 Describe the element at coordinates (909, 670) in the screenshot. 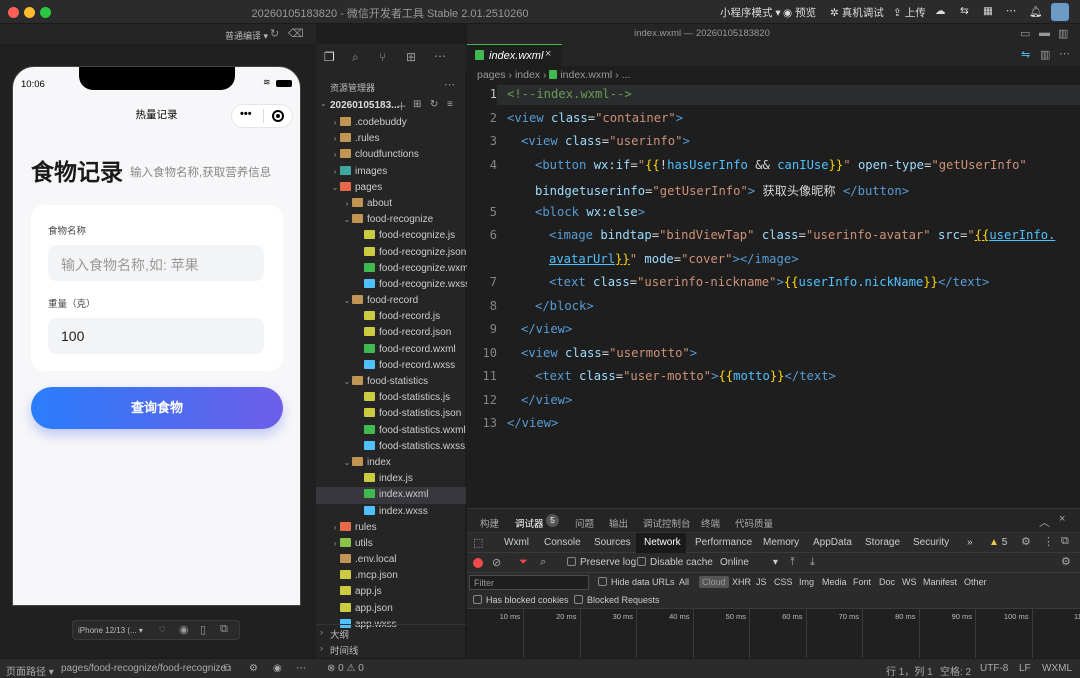

I see `cursor-position: 行 1，列 1` at that location.